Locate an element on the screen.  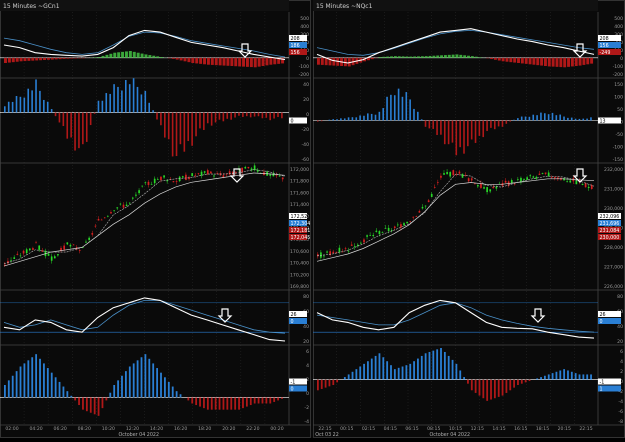
axis-tick-label: 400 is located at coordinates (304, 27).